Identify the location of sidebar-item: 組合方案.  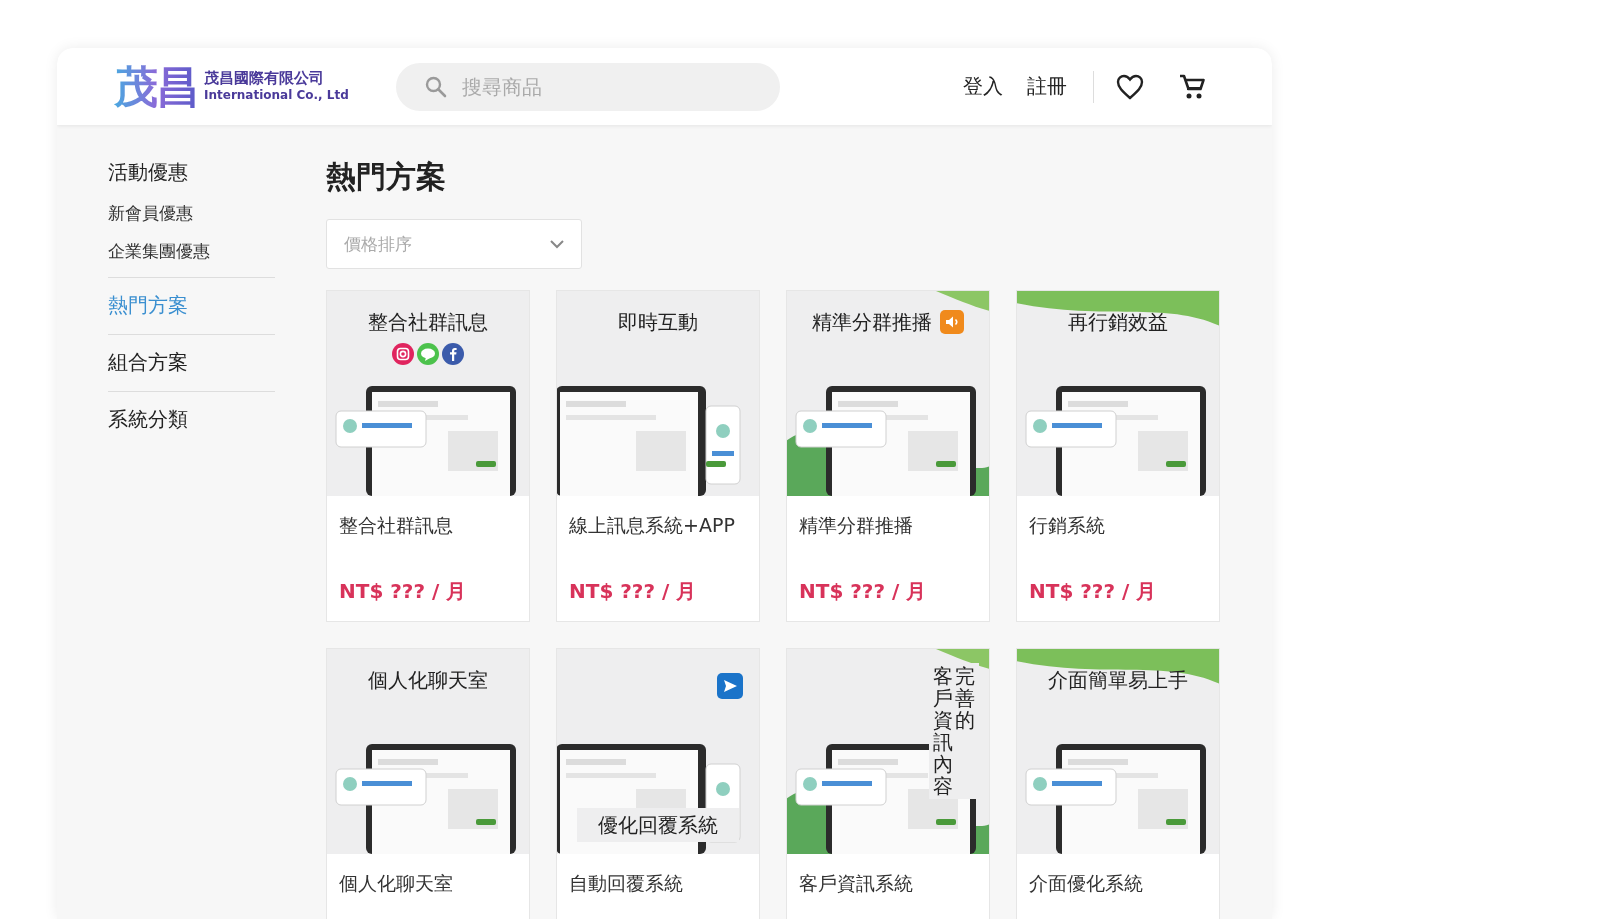
(191, 362).